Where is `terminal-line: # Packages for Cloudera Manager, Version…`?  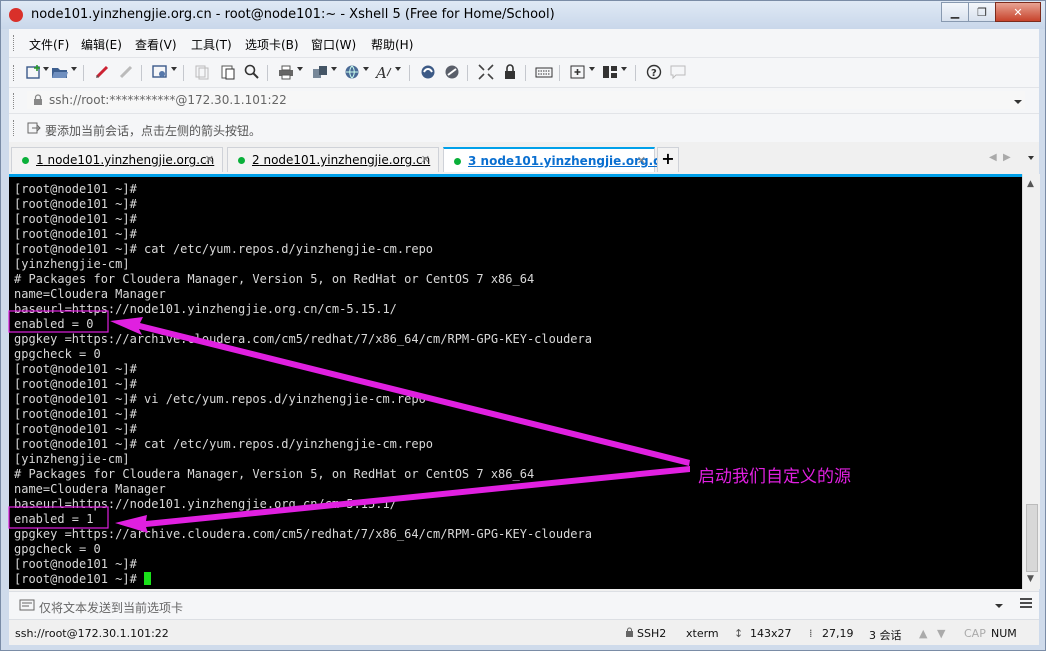 terminal-line: # Packages for Cloudera Manager, Version… is located at coordinates (274, 279).